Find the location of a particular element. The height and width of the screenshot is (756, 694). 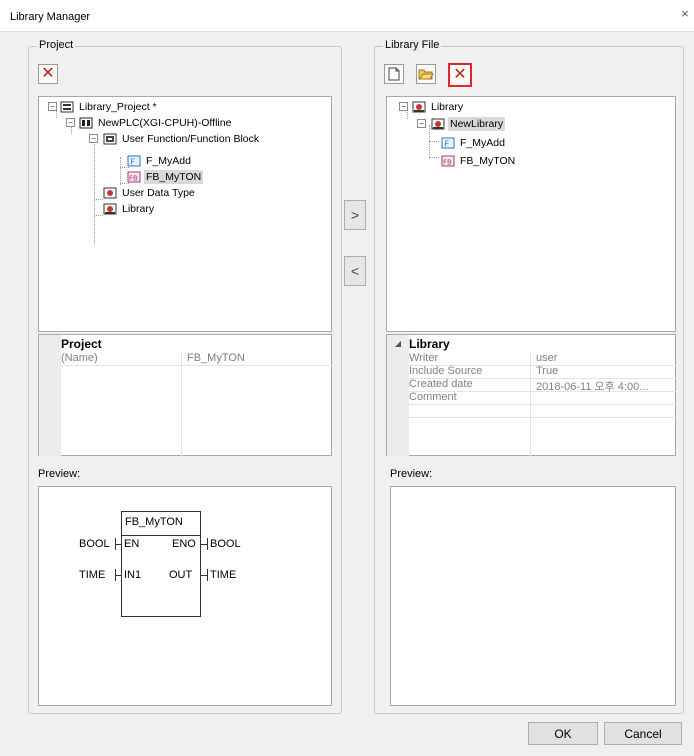

prop-row-include-source: Include Source True is located at coordinates (531, 371).